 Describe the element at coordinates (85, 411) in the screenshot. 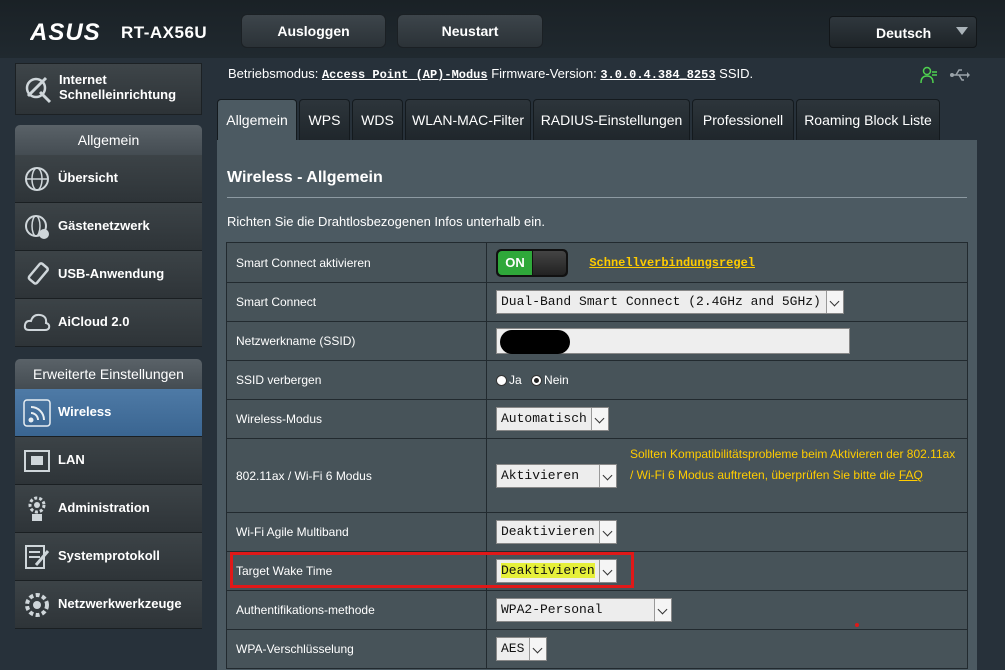

I see `menu-label: Wireless` at that location.